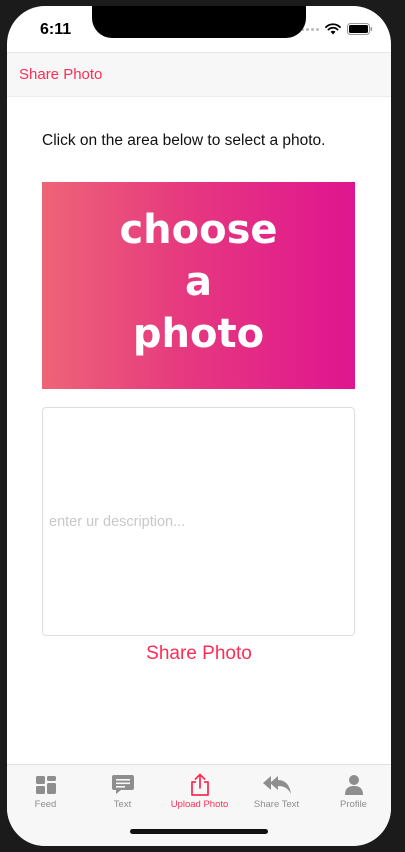 This screenshot has height=852, width=405. I want to click on home-indicator, so click(199, 831).